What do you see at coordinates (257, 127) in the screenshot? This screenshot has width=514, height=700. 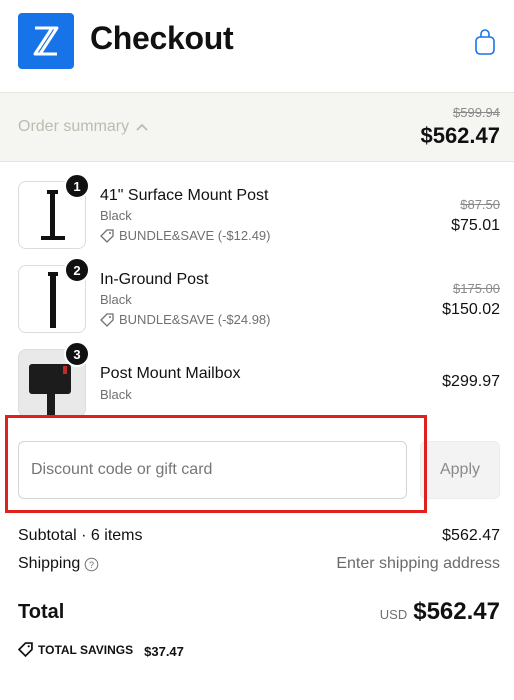 I see `order-summary-bar: Order summary $599.94 $562.47` at bounding box center [257, 127].